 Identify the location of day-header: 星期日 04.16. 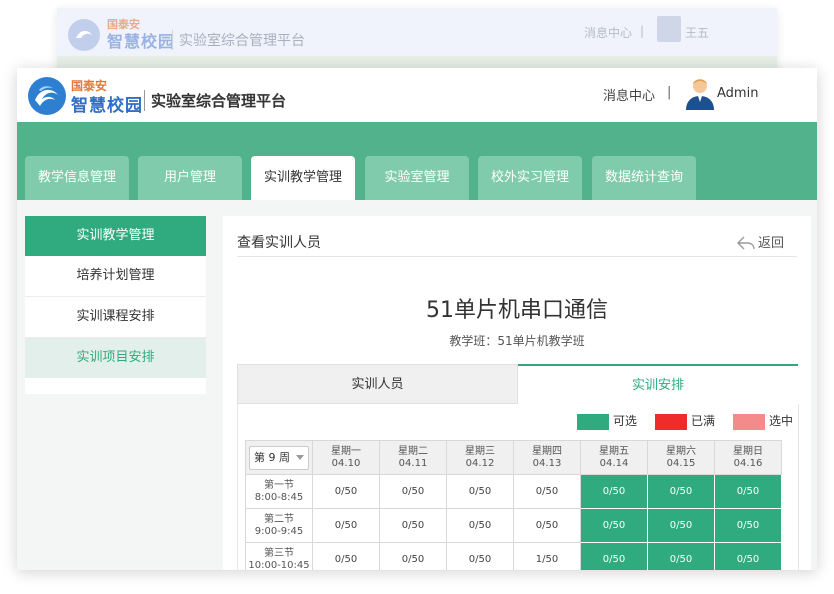
(748, 457).